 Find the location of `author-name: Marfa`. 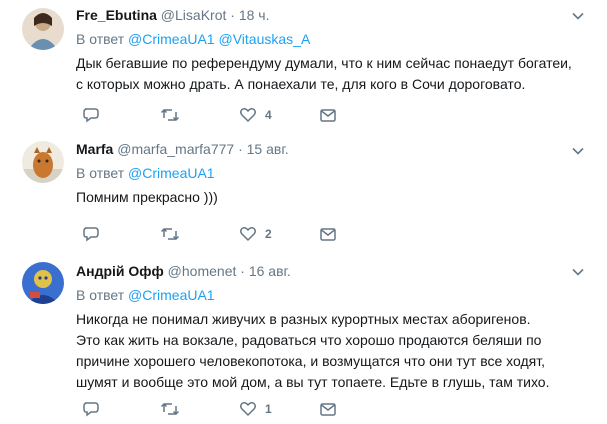

author-name: Marfa is located at coordinates (94, 149).